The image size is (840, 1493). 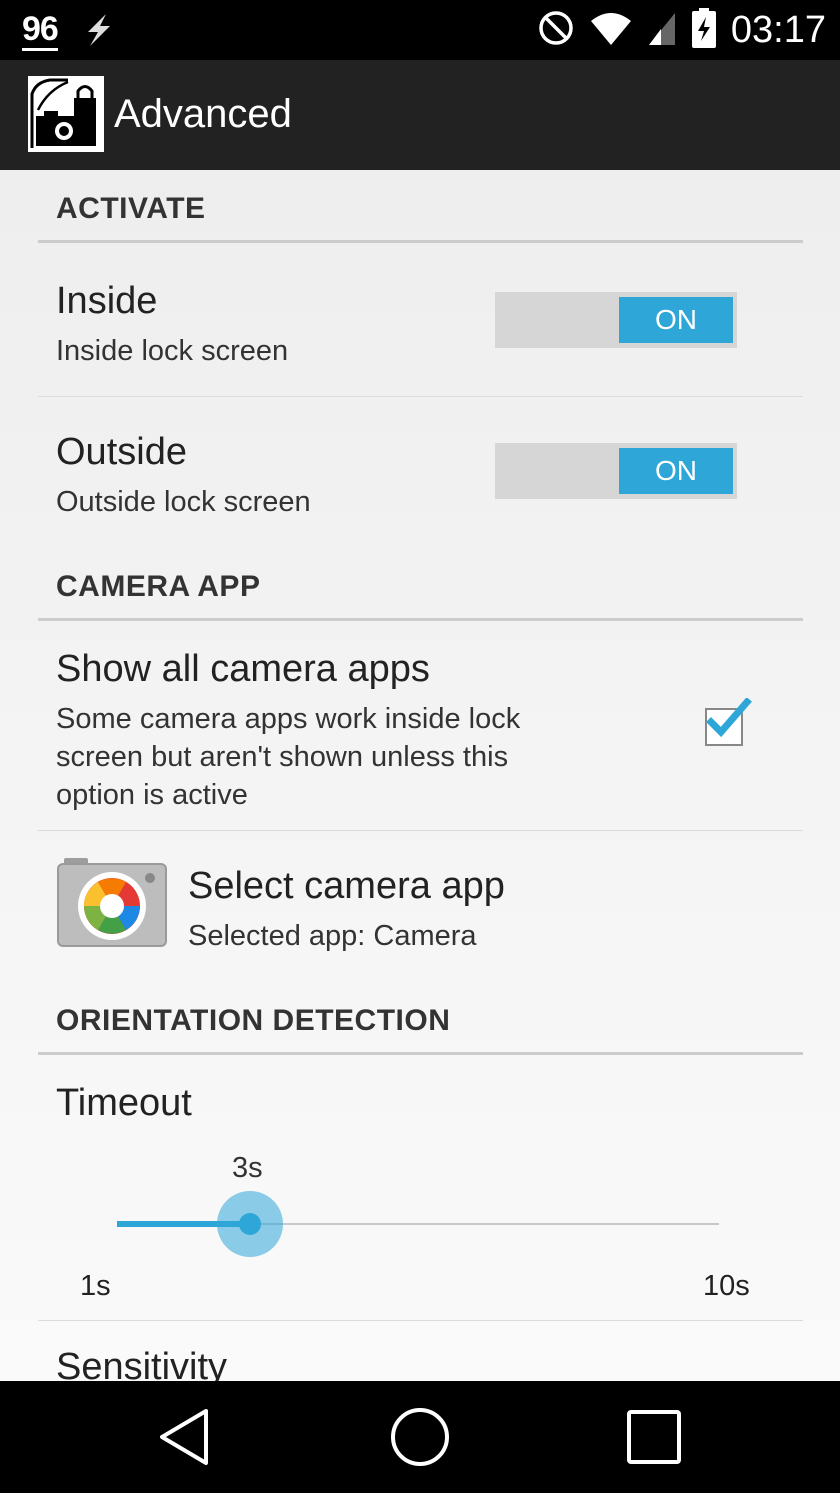 I want to click on home-icon, so click(x=420, y=1437).